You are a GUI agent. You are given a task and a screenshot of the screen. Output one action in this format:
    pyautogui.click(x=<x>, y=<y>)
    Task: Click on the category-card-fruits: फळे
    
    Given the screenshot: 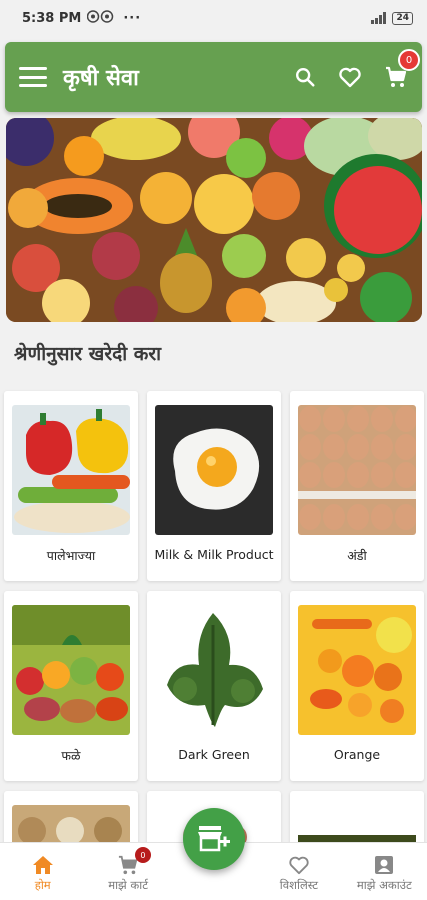 What is the action you would take?
    pyautogui.click(x=71, y=686)
    